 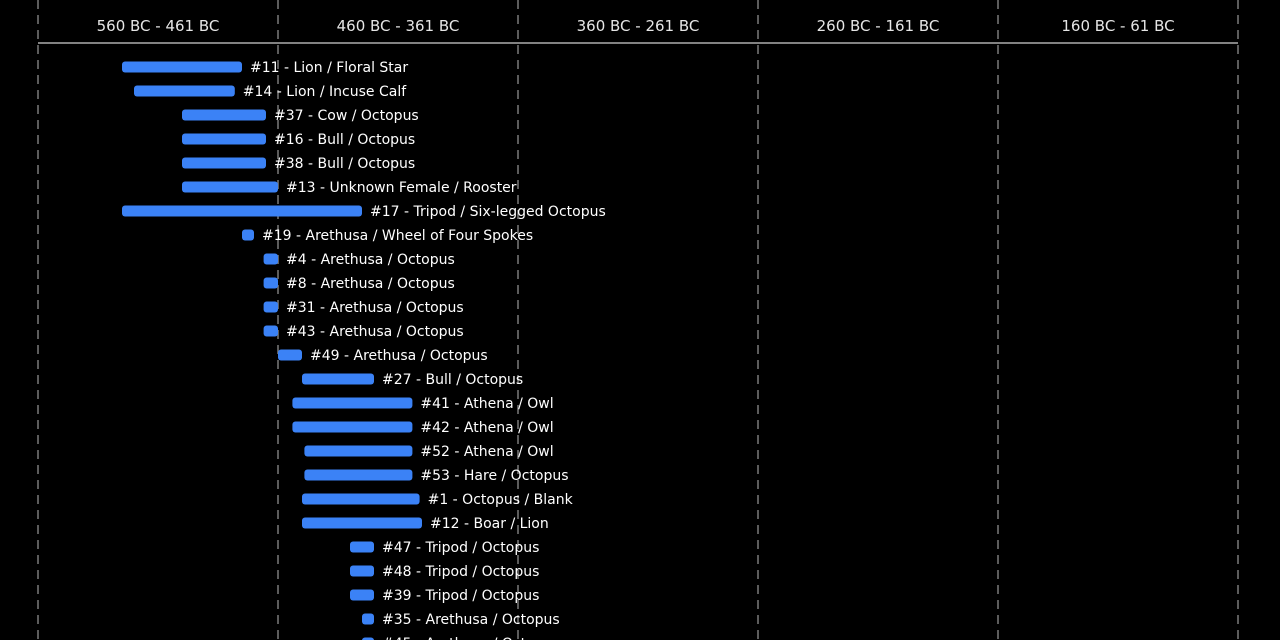 I want to click on timeline-row: #19 - Arethusa / Wheel of Four Spokes, so click(x=387, y=236).